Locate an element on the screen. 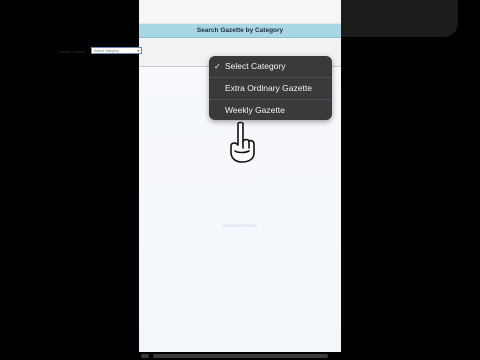 The height and width of the screenshot is (360, 480). option-label: Extra Ordinary Gazette is located at coordinates (268, 88).